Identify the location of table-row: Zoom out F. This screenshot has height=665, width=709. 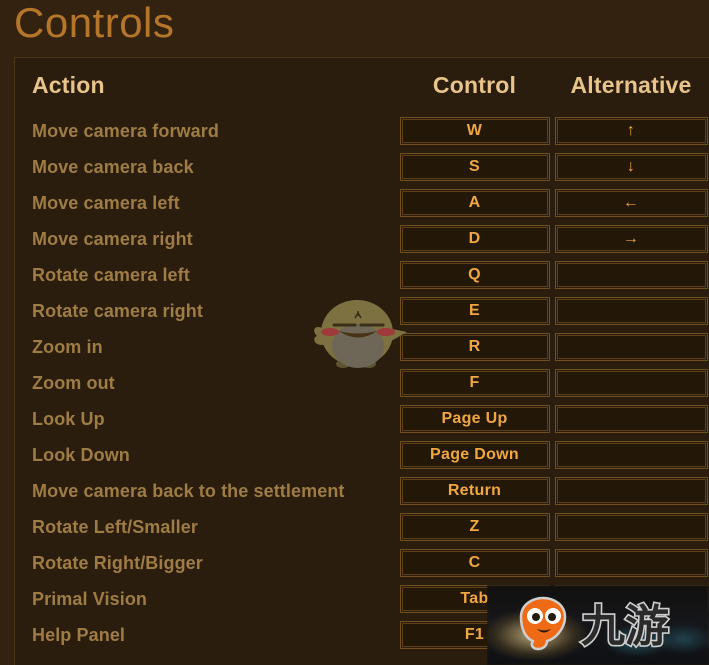
(362, 383).